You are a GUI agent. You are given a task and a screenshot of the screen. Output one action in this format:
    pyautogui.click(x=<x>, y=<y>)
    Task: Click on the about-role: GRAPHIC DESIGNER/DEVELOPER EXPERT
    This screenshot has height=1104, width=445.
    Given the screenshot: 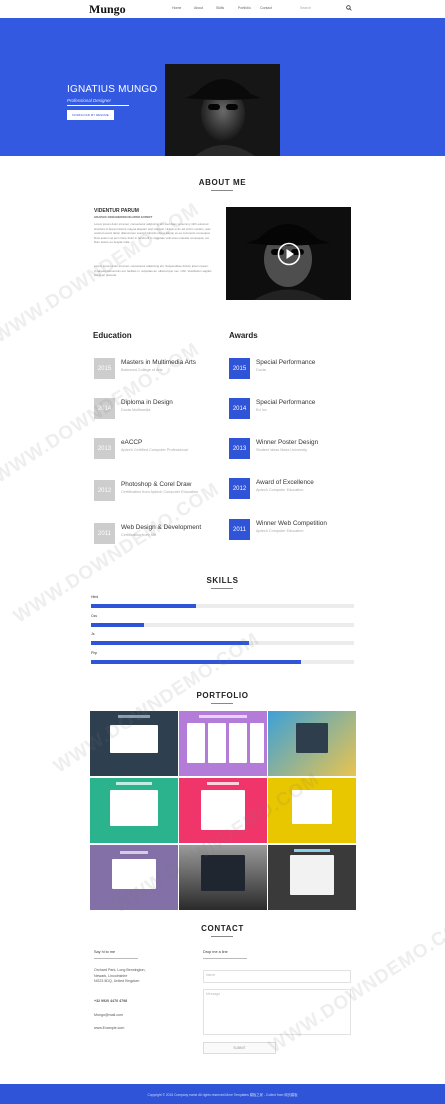 What is the action you would take?
    pyautogui.click(x=123, y=217)
    